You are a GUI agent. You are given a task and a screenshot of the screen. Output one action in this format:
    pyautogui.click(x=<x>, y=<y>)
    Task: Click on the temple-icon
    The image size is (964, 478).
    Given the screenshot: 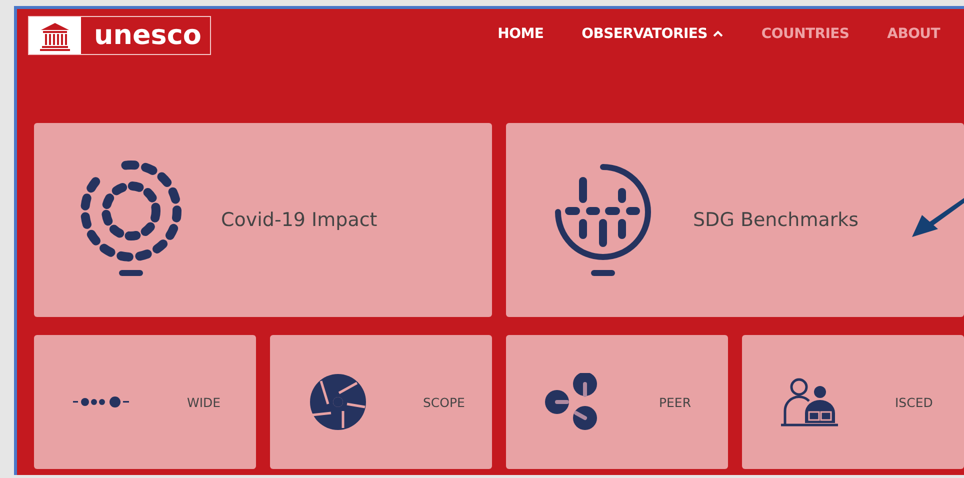 What is the action you would take?
    pyautogui.click(x=55, y=35)
    